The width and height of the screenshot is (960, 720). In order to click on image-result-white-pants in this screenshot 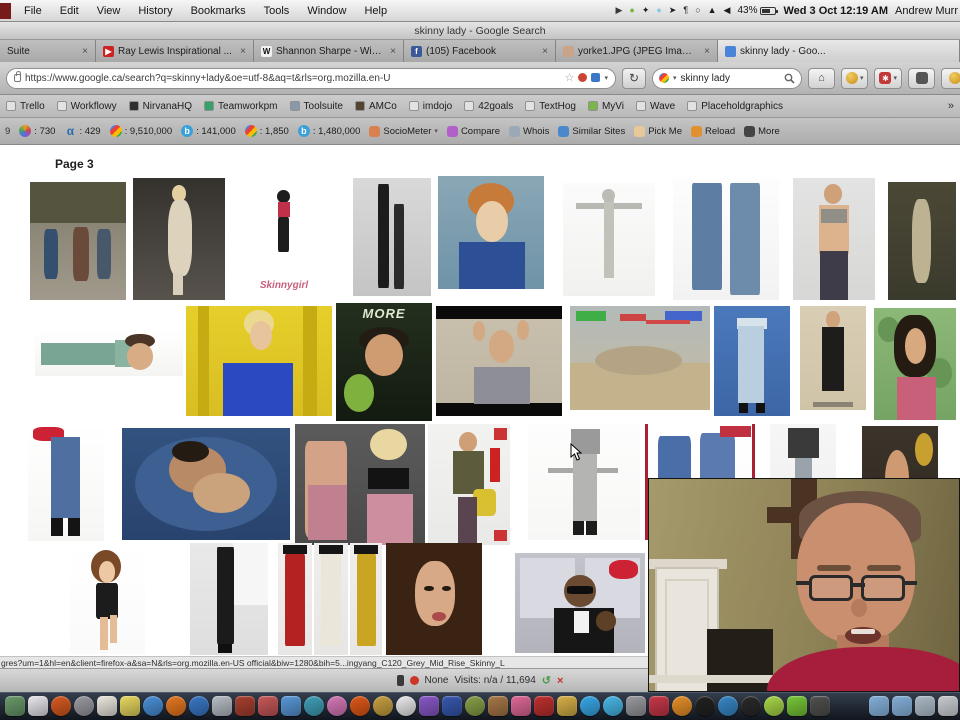, I will do `click(331, 599)`.